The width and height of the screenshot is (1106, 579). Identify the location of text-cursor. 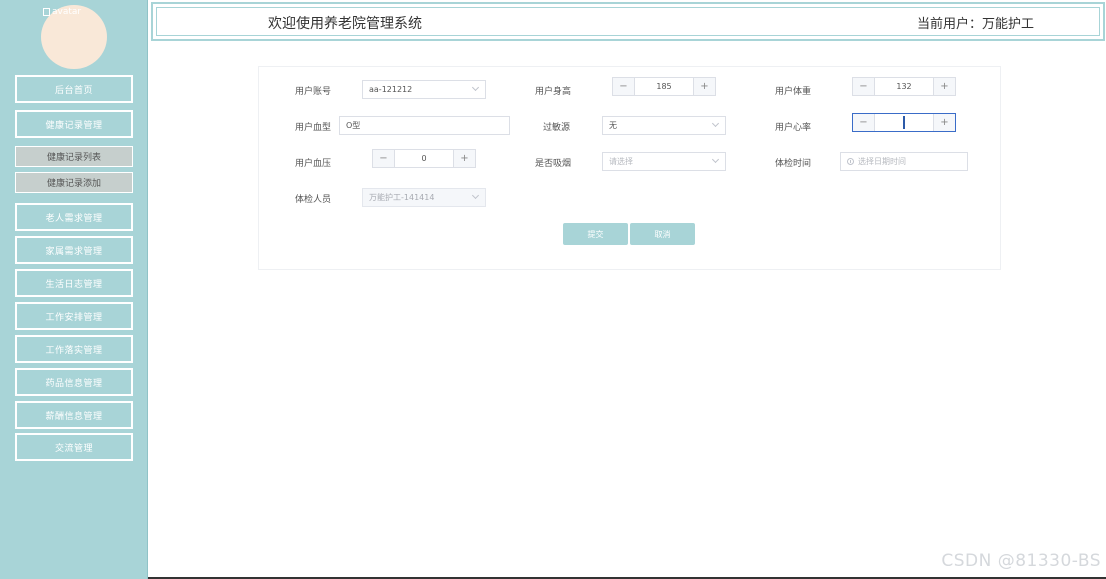
(904, 122).